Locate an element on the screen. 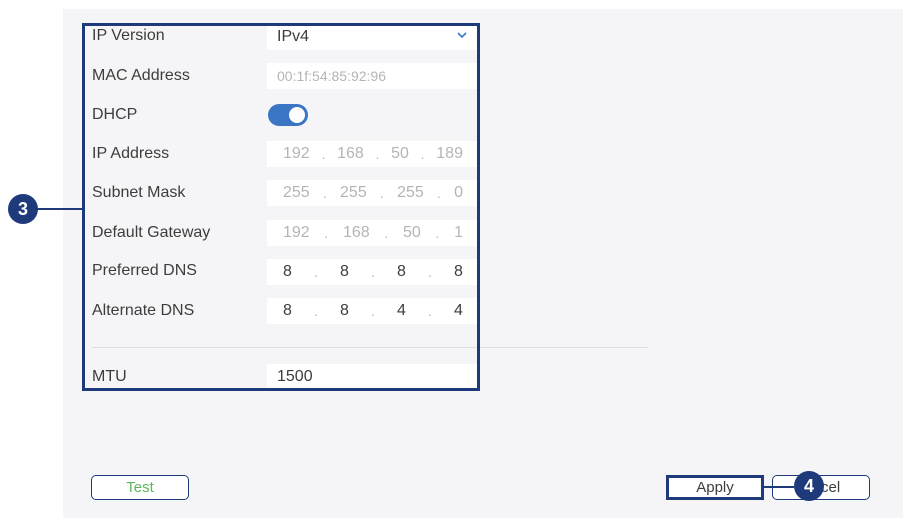 The image size is (903, 518). apply-button: Apply is located at coordinates (715, 487).